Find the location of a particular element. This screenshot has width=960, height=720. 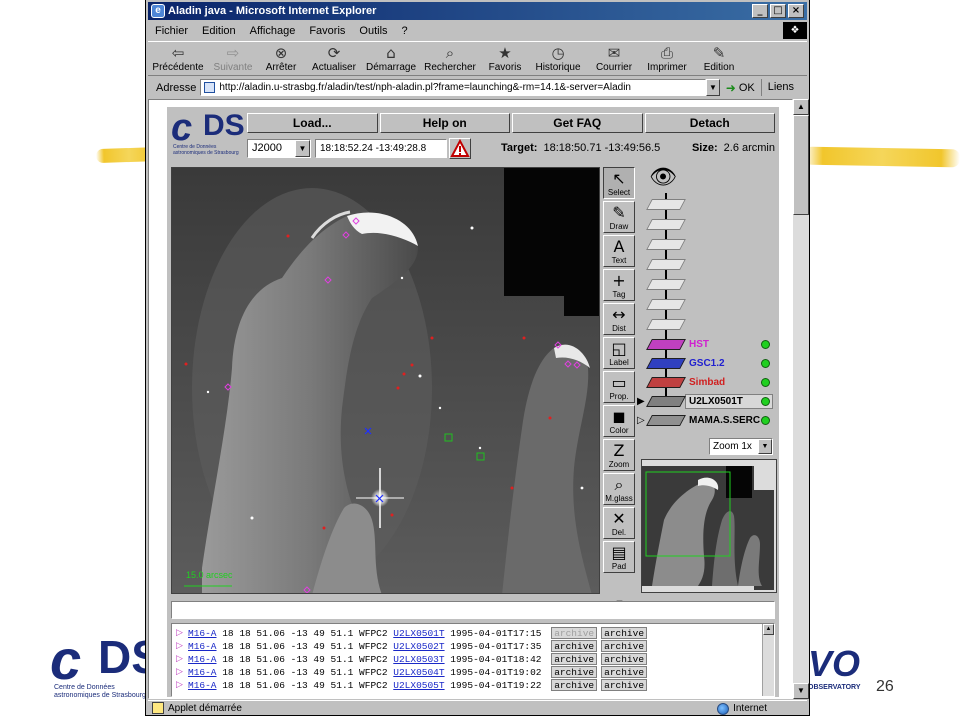

tool-select-arrow: ↖ Select is located at coordinates (619, 183).